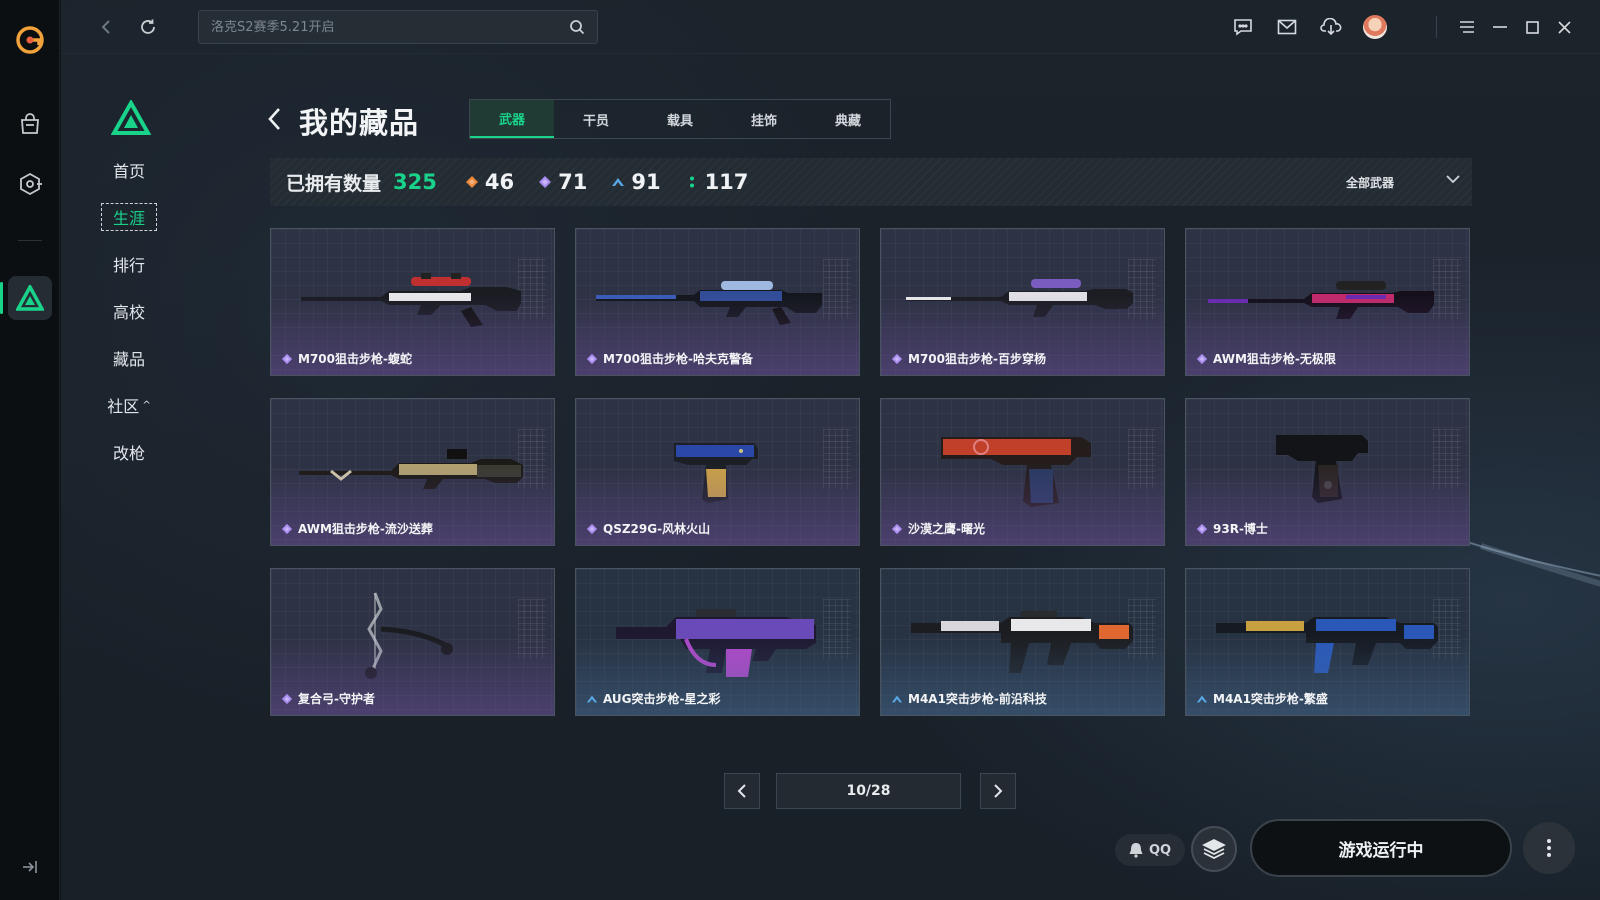 The height and width of the screenshot is (900, 1600). What do you see at coordinates (977, 699) in the screenshot?
I see `item-name: M4A1突击步枪-前沿科技` at bounding box center [977, 699].